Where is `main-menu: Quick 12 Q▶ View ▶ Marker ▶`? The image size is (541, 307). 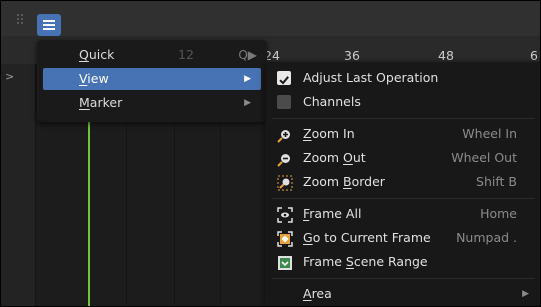 main-menu: Quick 12 Q▶ View ▶ Marker ▶ is located at coordinates (152, 81).